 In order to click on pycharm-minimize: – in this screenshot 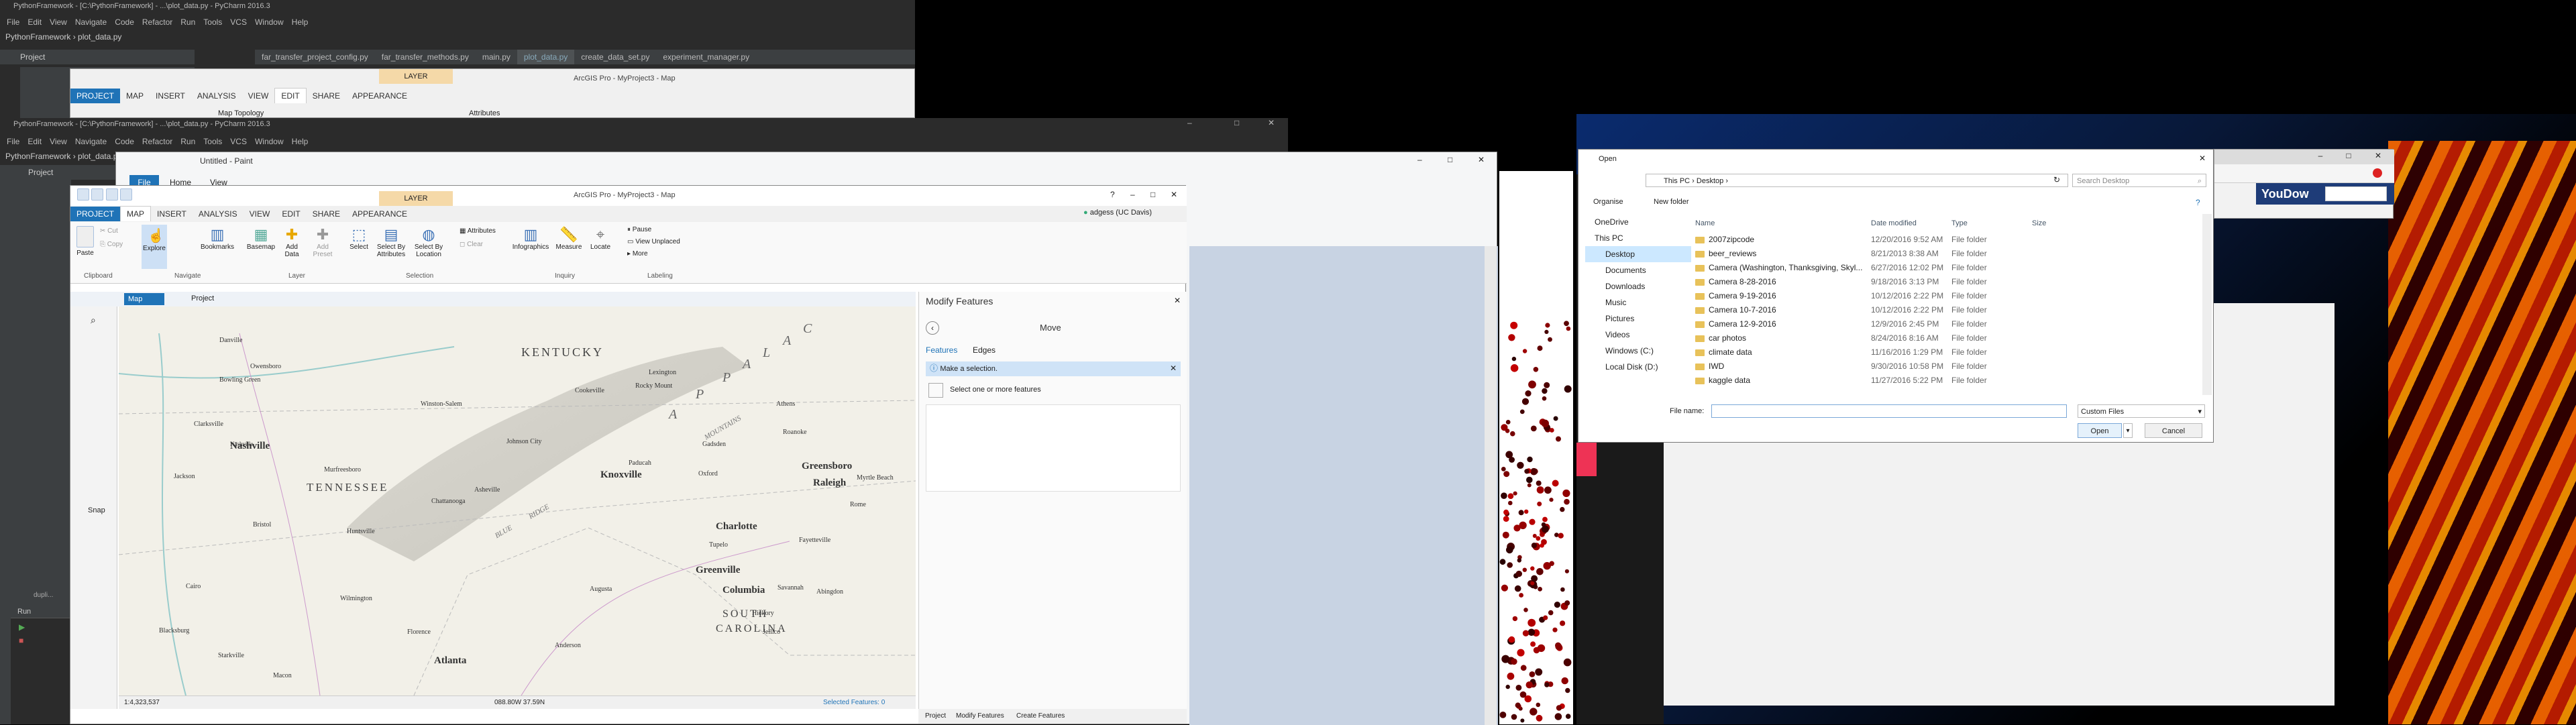, I will do `click(1189, 122)`.